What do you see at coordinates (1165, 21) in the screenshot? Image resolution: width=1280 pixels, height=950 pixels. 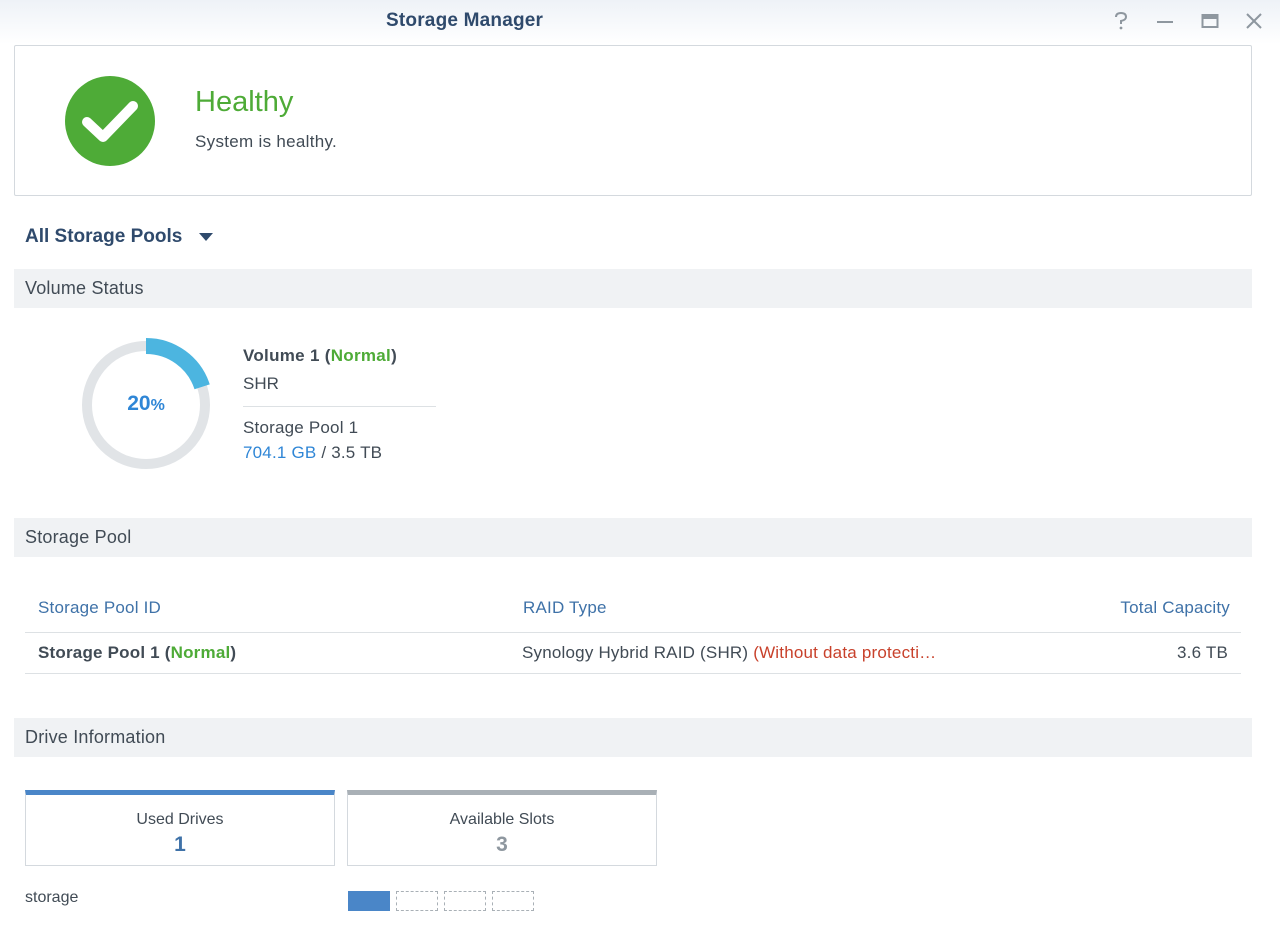 I see `minimize-icon` at bounding box center [1165, 21].